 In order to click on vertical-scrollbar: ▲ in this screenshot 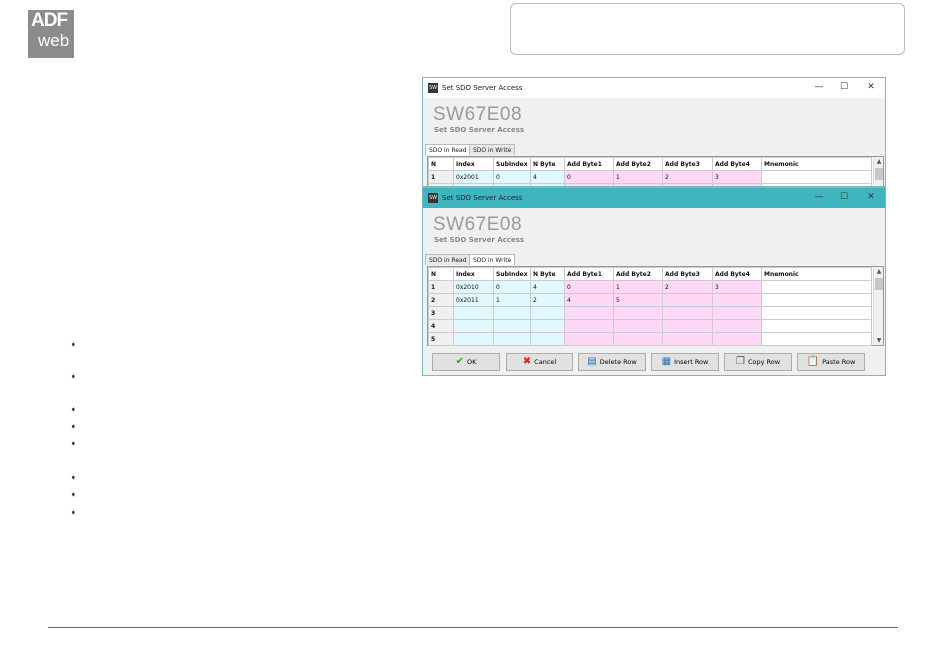, I will do `click(878, 171)`.